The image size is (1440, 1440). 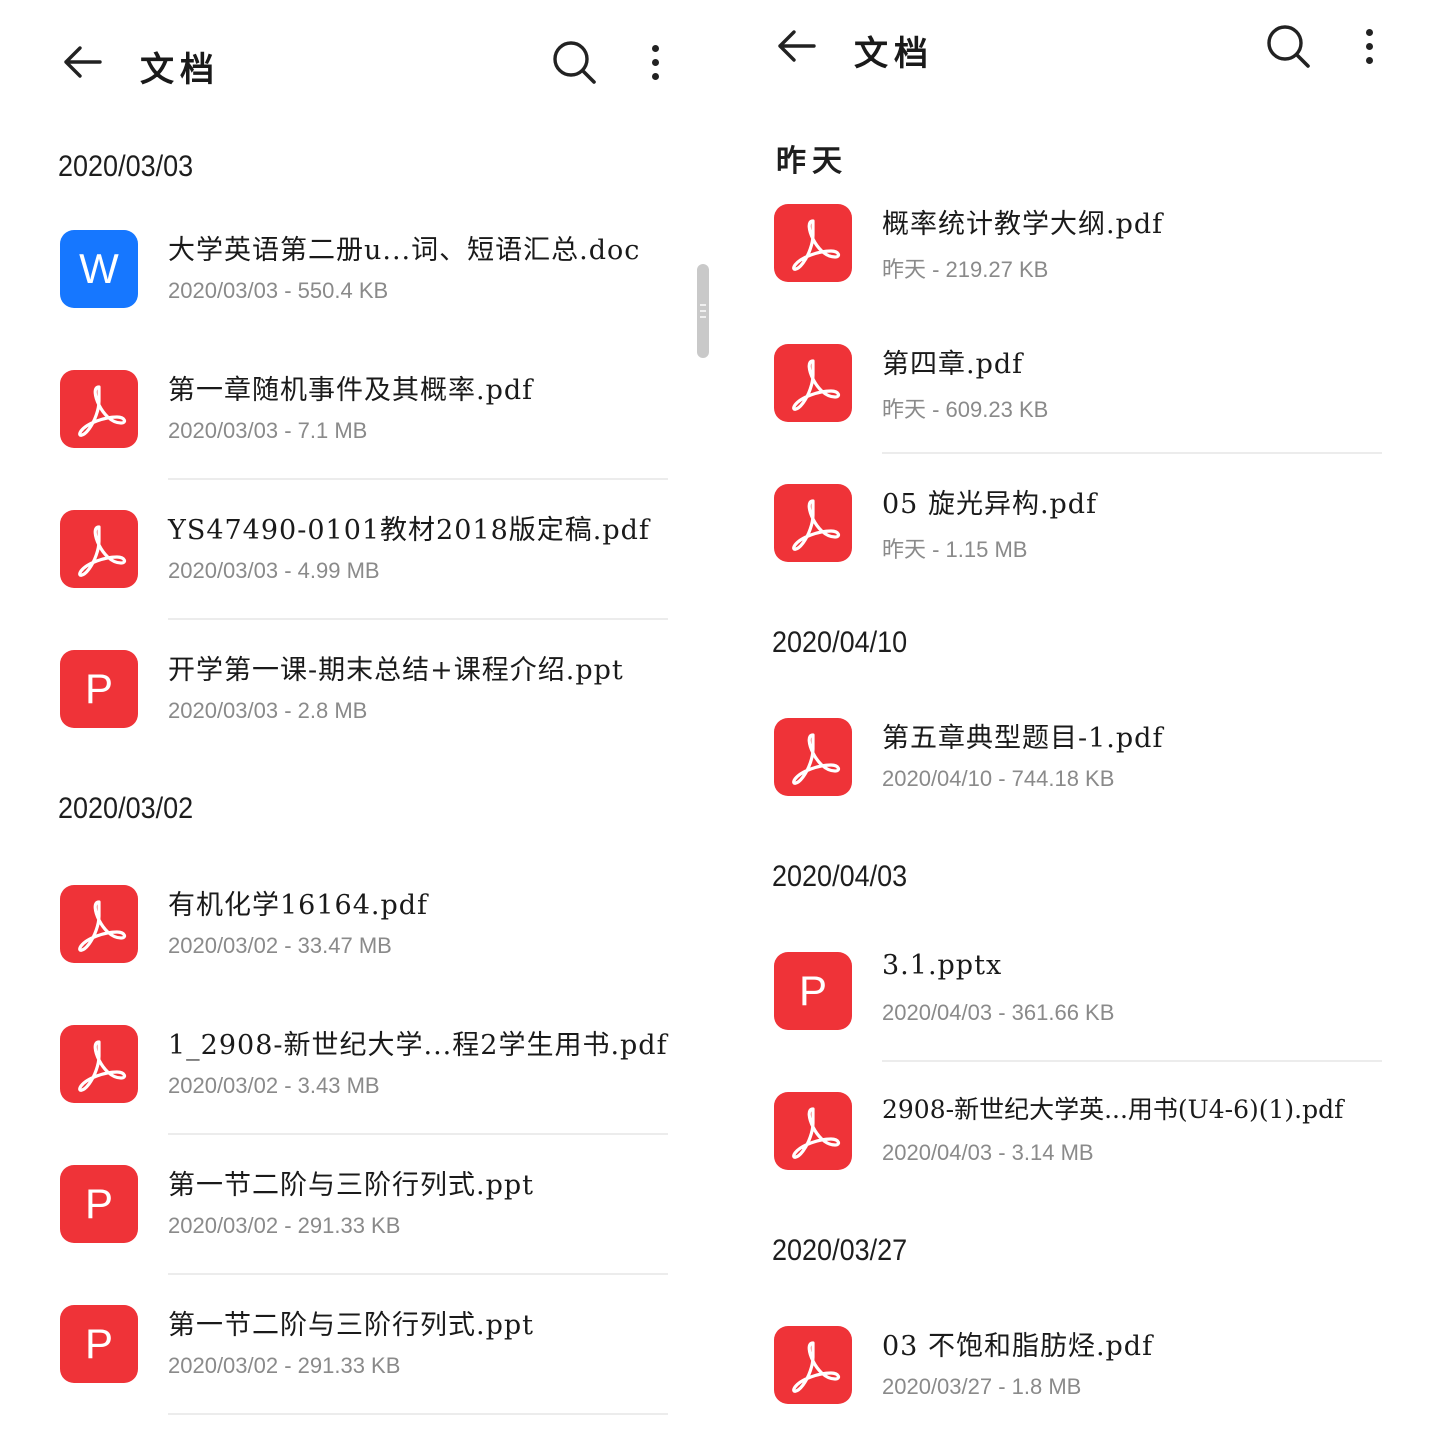 I want to click on row-divider, so click(x=418, y=1414).